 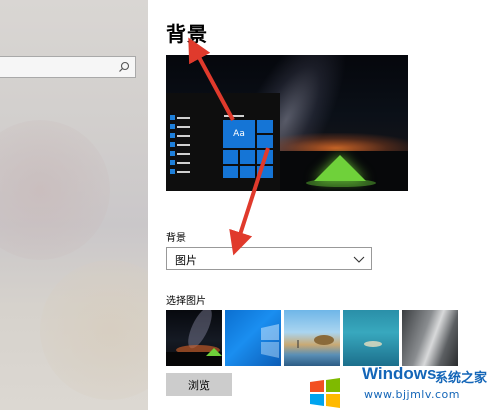 What do you see at coordinates (234, 116) in the screenshot?
I see `mockup-line` at bounding box center [234, 116].